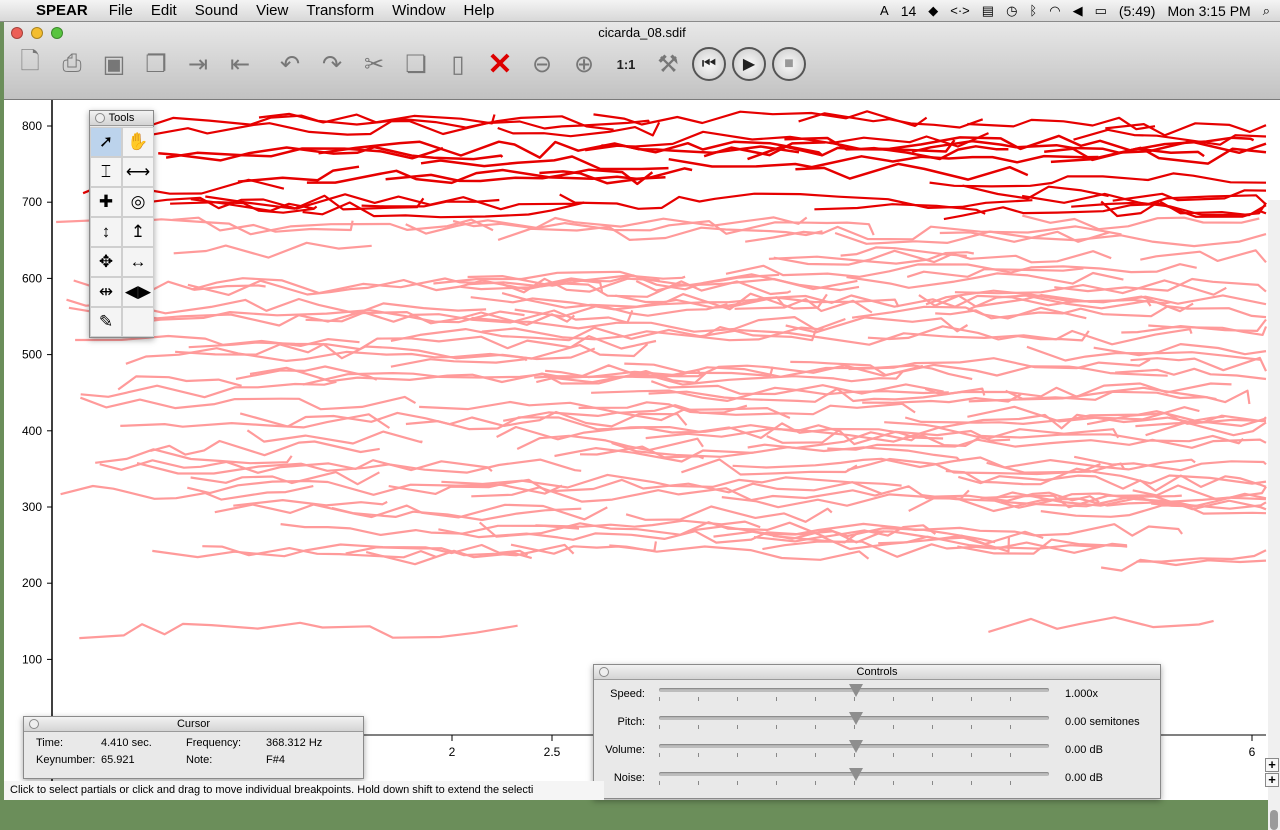 Image resolution: width=1280 pixels, height=830 pixels. What do you see at coordinates (1274, 515) in the screenshot?
I see `vertical-scrollbar` at bounding box center [1274, 515].